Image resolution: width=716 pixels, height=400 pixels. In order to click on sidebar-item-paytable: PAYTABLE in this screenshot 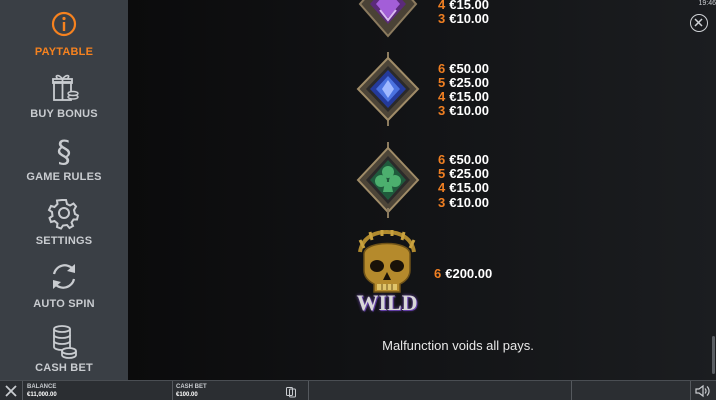, I will do `click(64, 39)`.